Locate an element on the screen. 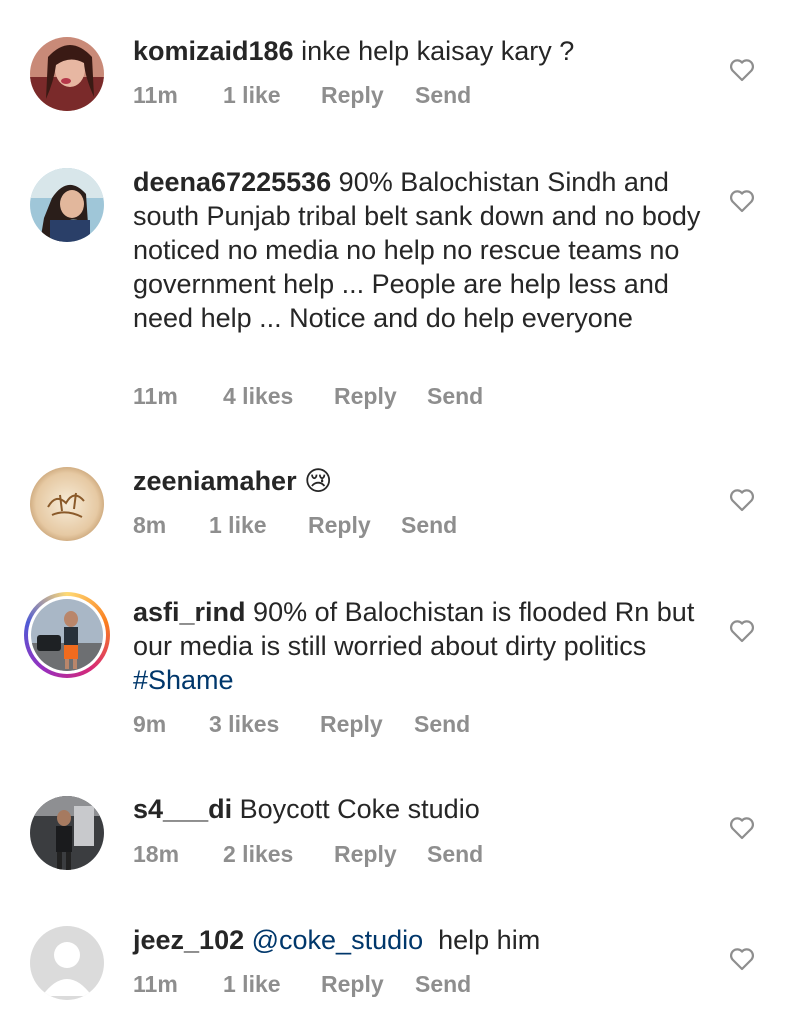 This screenshot has height=1024, width=800. comment-text: s4___di Boycott Coke studio is located at coordinates (423, 809).